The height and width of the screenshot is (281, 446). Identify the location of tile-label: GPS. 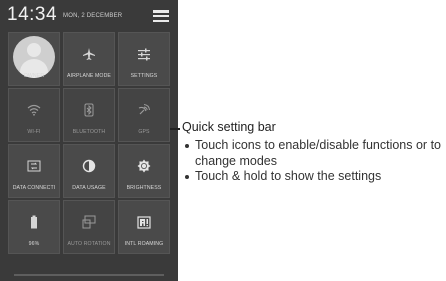
(144, 132).